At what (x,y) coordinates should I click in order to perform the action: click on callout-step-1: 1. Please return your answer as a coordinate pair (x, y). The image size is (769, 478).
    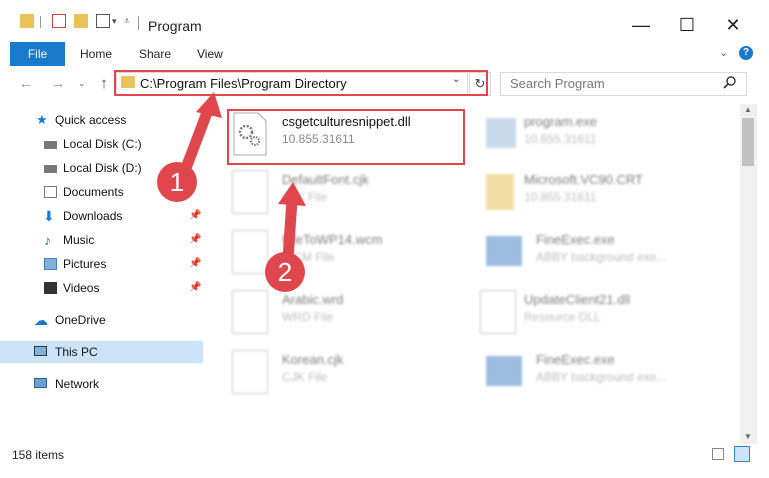
    Looking at the image, I should click on (177, 182).